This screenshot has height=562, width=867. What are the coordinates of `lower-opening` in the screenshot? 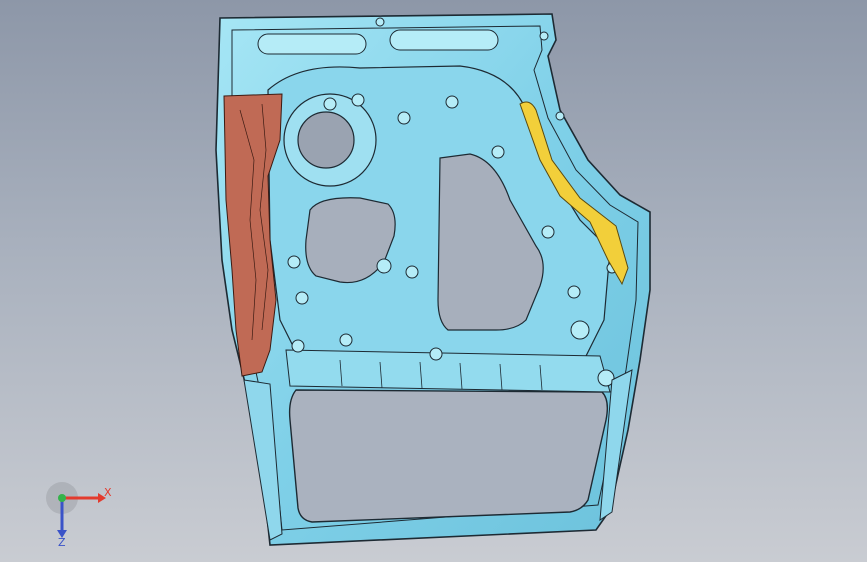 It's located at (448, 456).